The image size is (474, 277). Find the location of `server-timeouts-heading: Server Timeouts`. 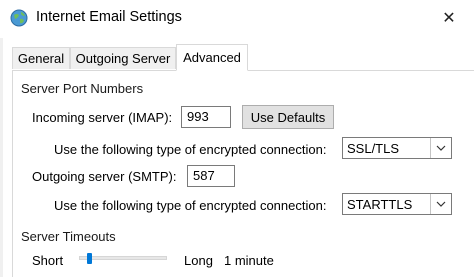

server-timeouts-heading: Server Timeouts is located at coordinates (68, 236).